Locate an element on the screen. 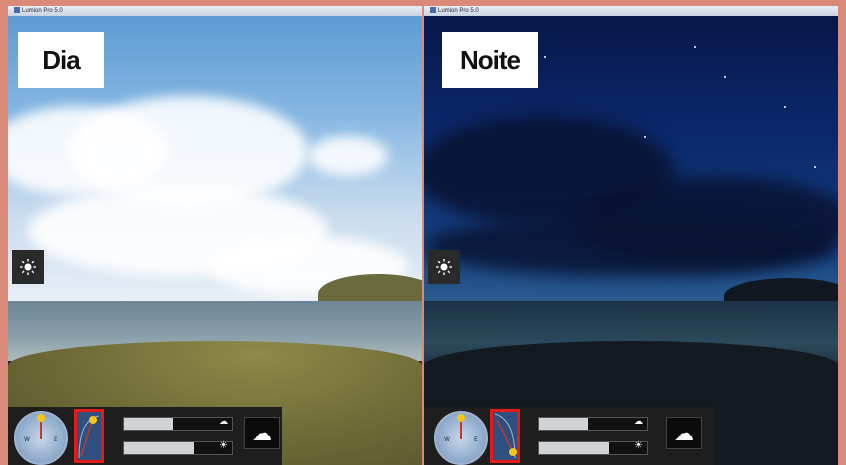 The image size is (846, 465). dark-cloud is located at coordinates (631, 246).